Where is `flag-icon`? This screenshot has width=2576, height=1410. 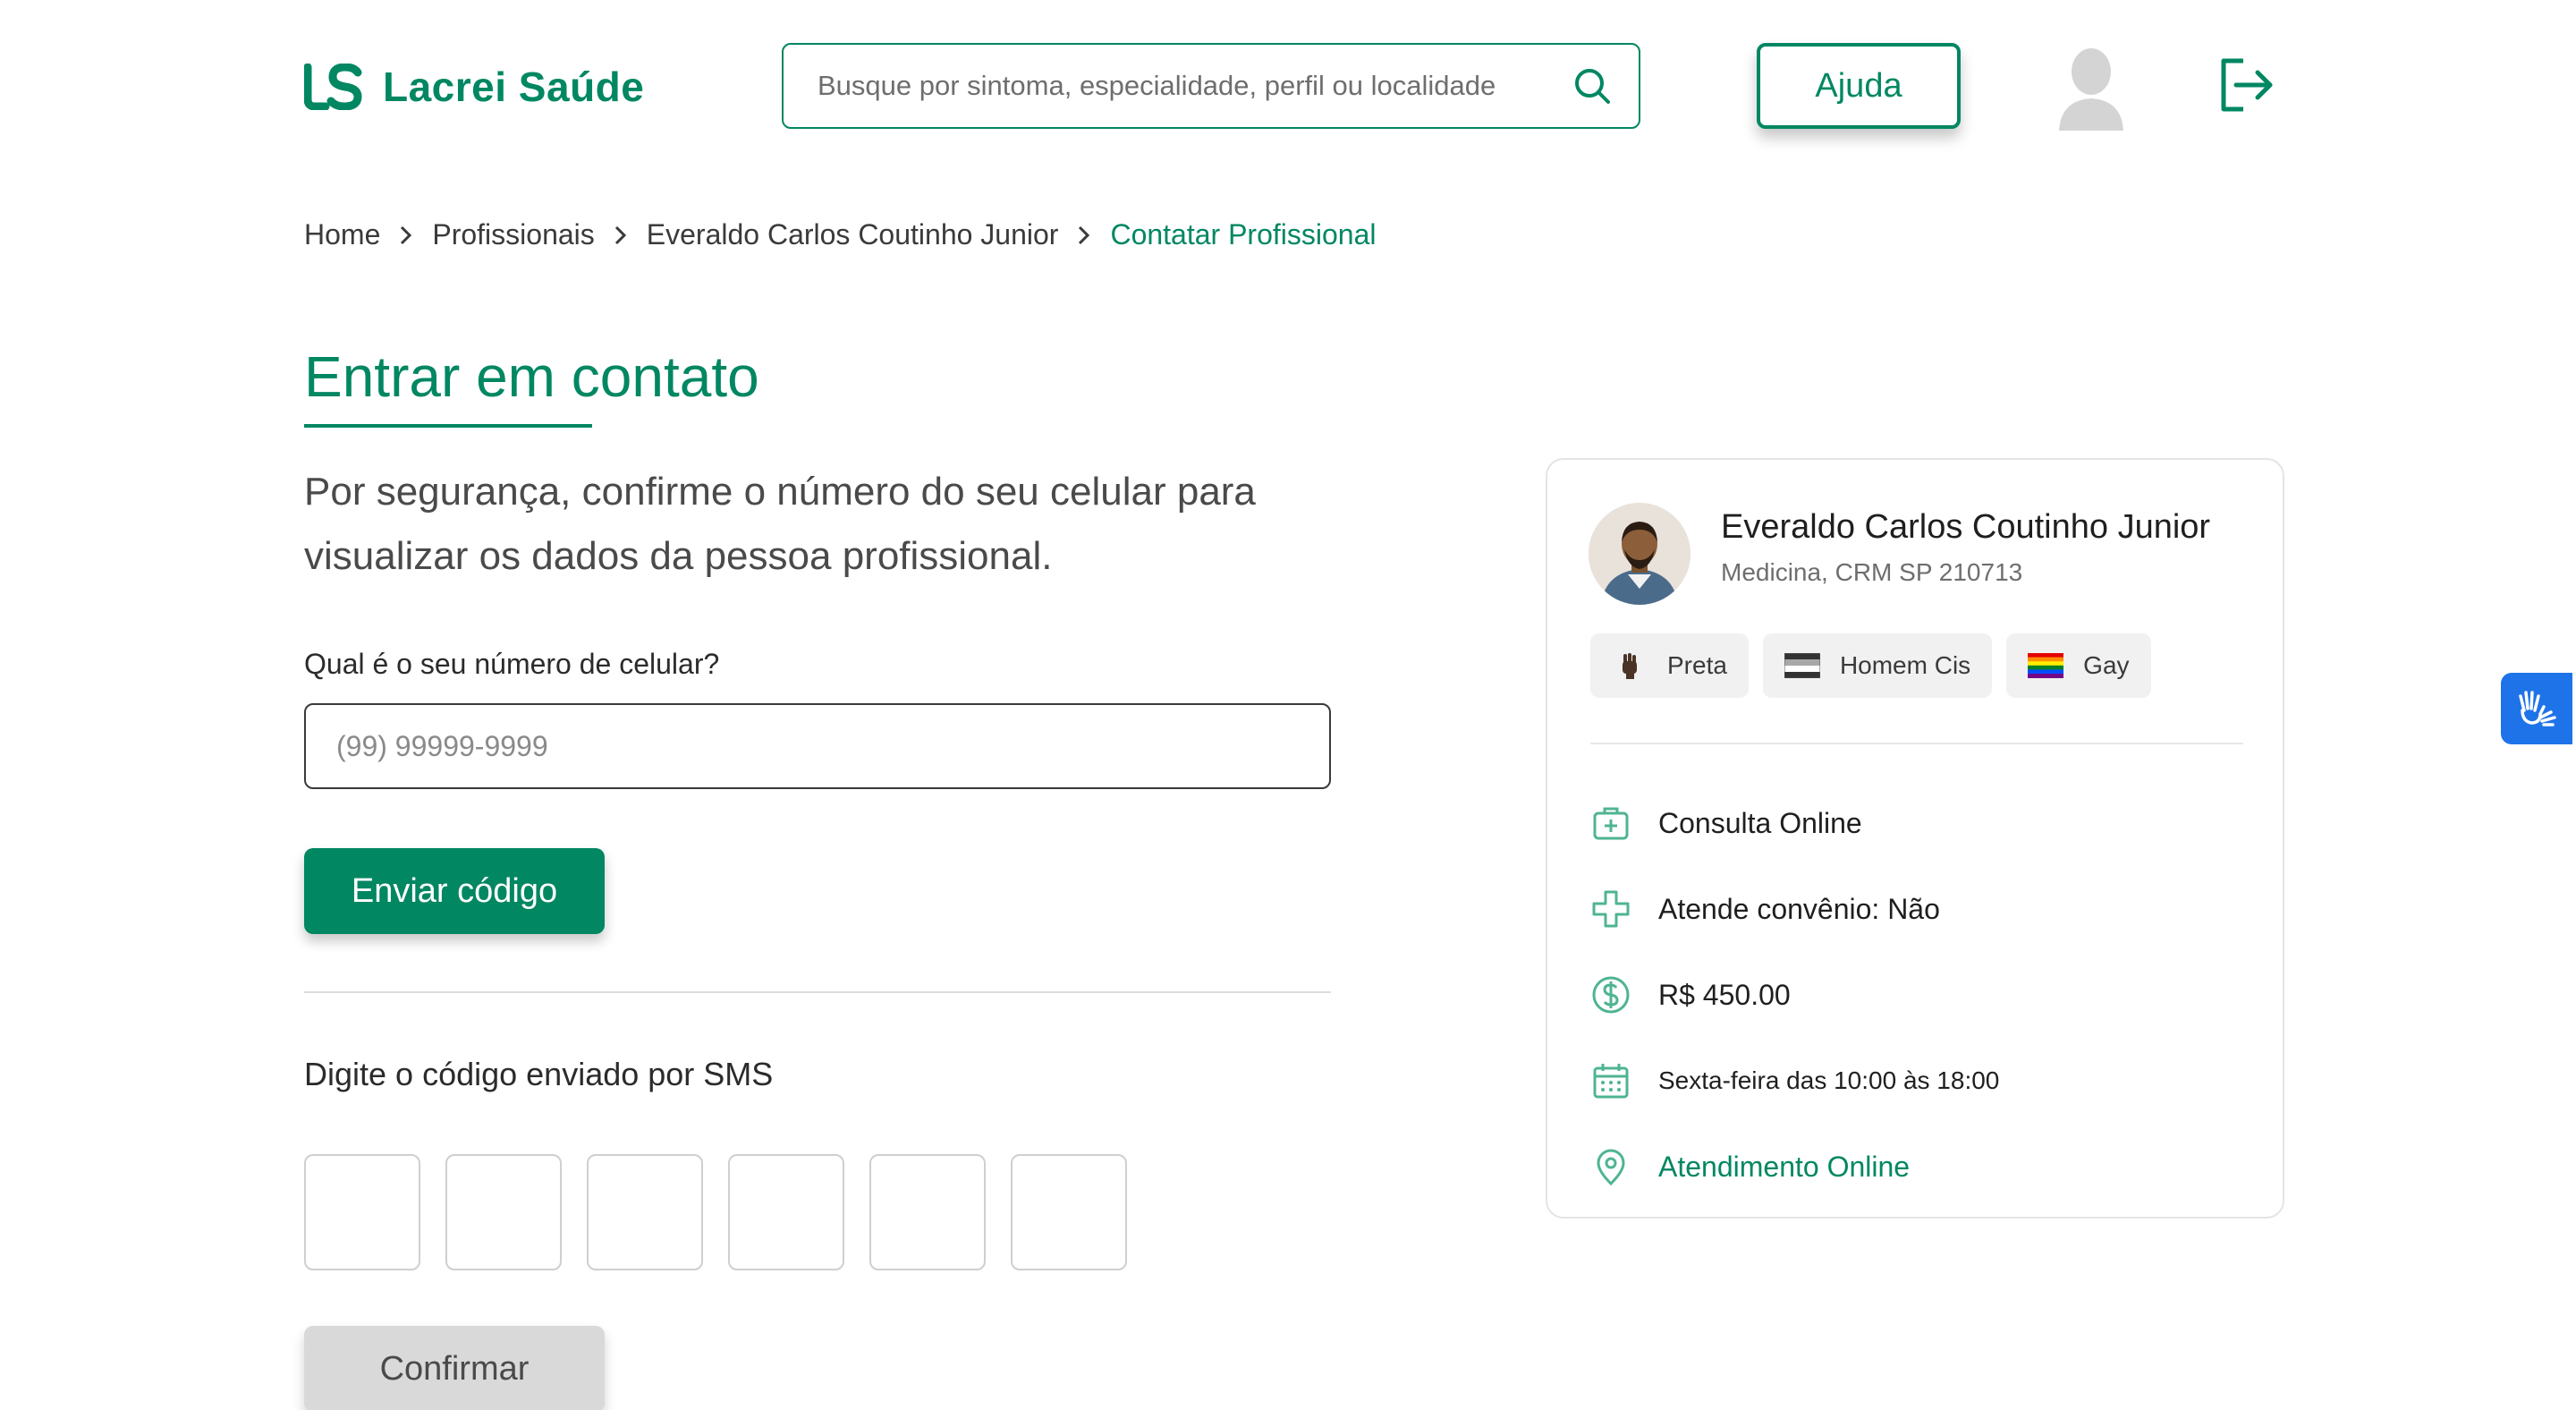
flag-icon is located at coordinates (1802, 665).